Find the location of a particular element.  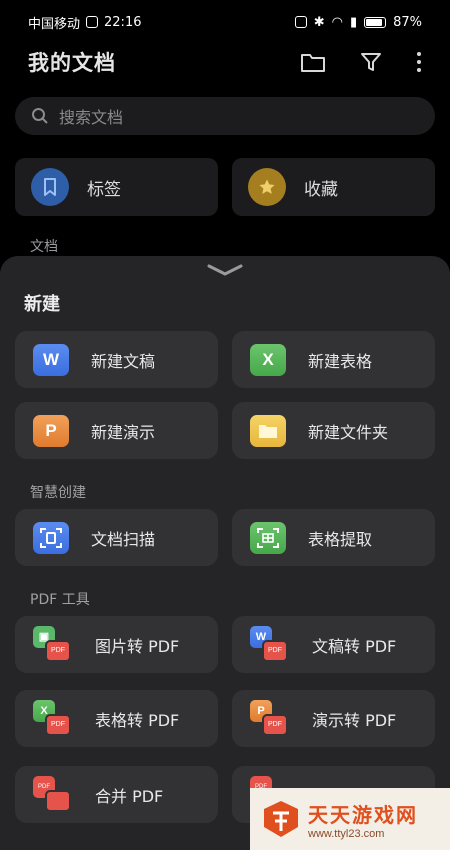

sheet-to-pdf-button: X PDF 表格转 PDF is located at coordinates (116, 718).